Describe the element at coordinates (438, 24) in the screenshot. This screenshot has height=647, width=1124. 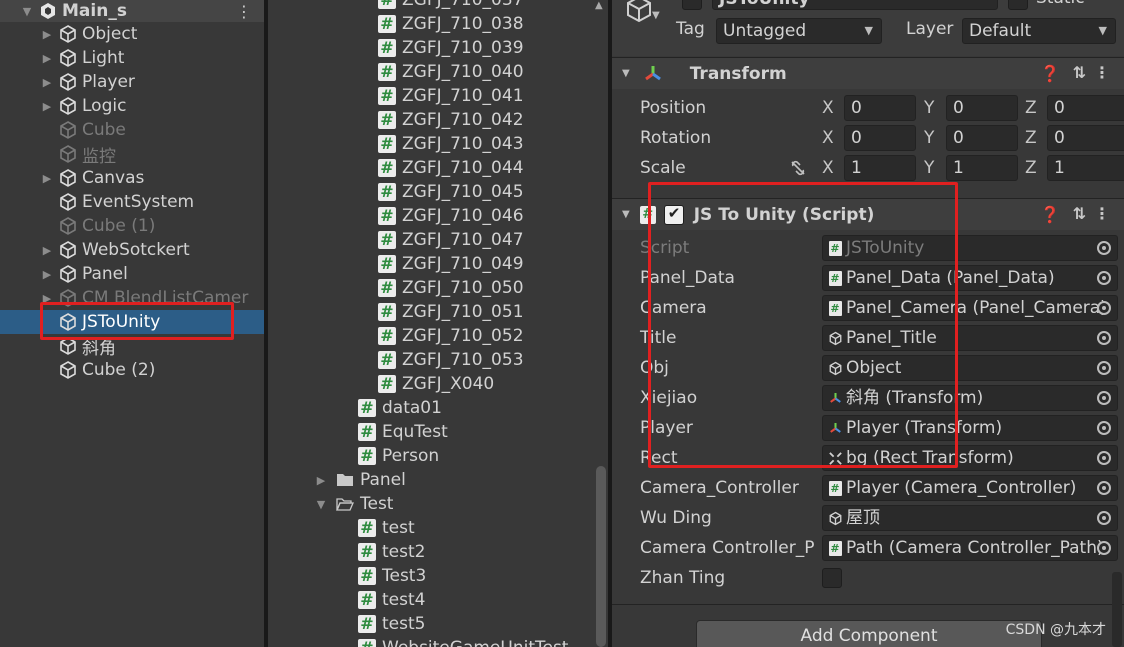
I see `project-item: # ZGFJ_710_038` at that location.